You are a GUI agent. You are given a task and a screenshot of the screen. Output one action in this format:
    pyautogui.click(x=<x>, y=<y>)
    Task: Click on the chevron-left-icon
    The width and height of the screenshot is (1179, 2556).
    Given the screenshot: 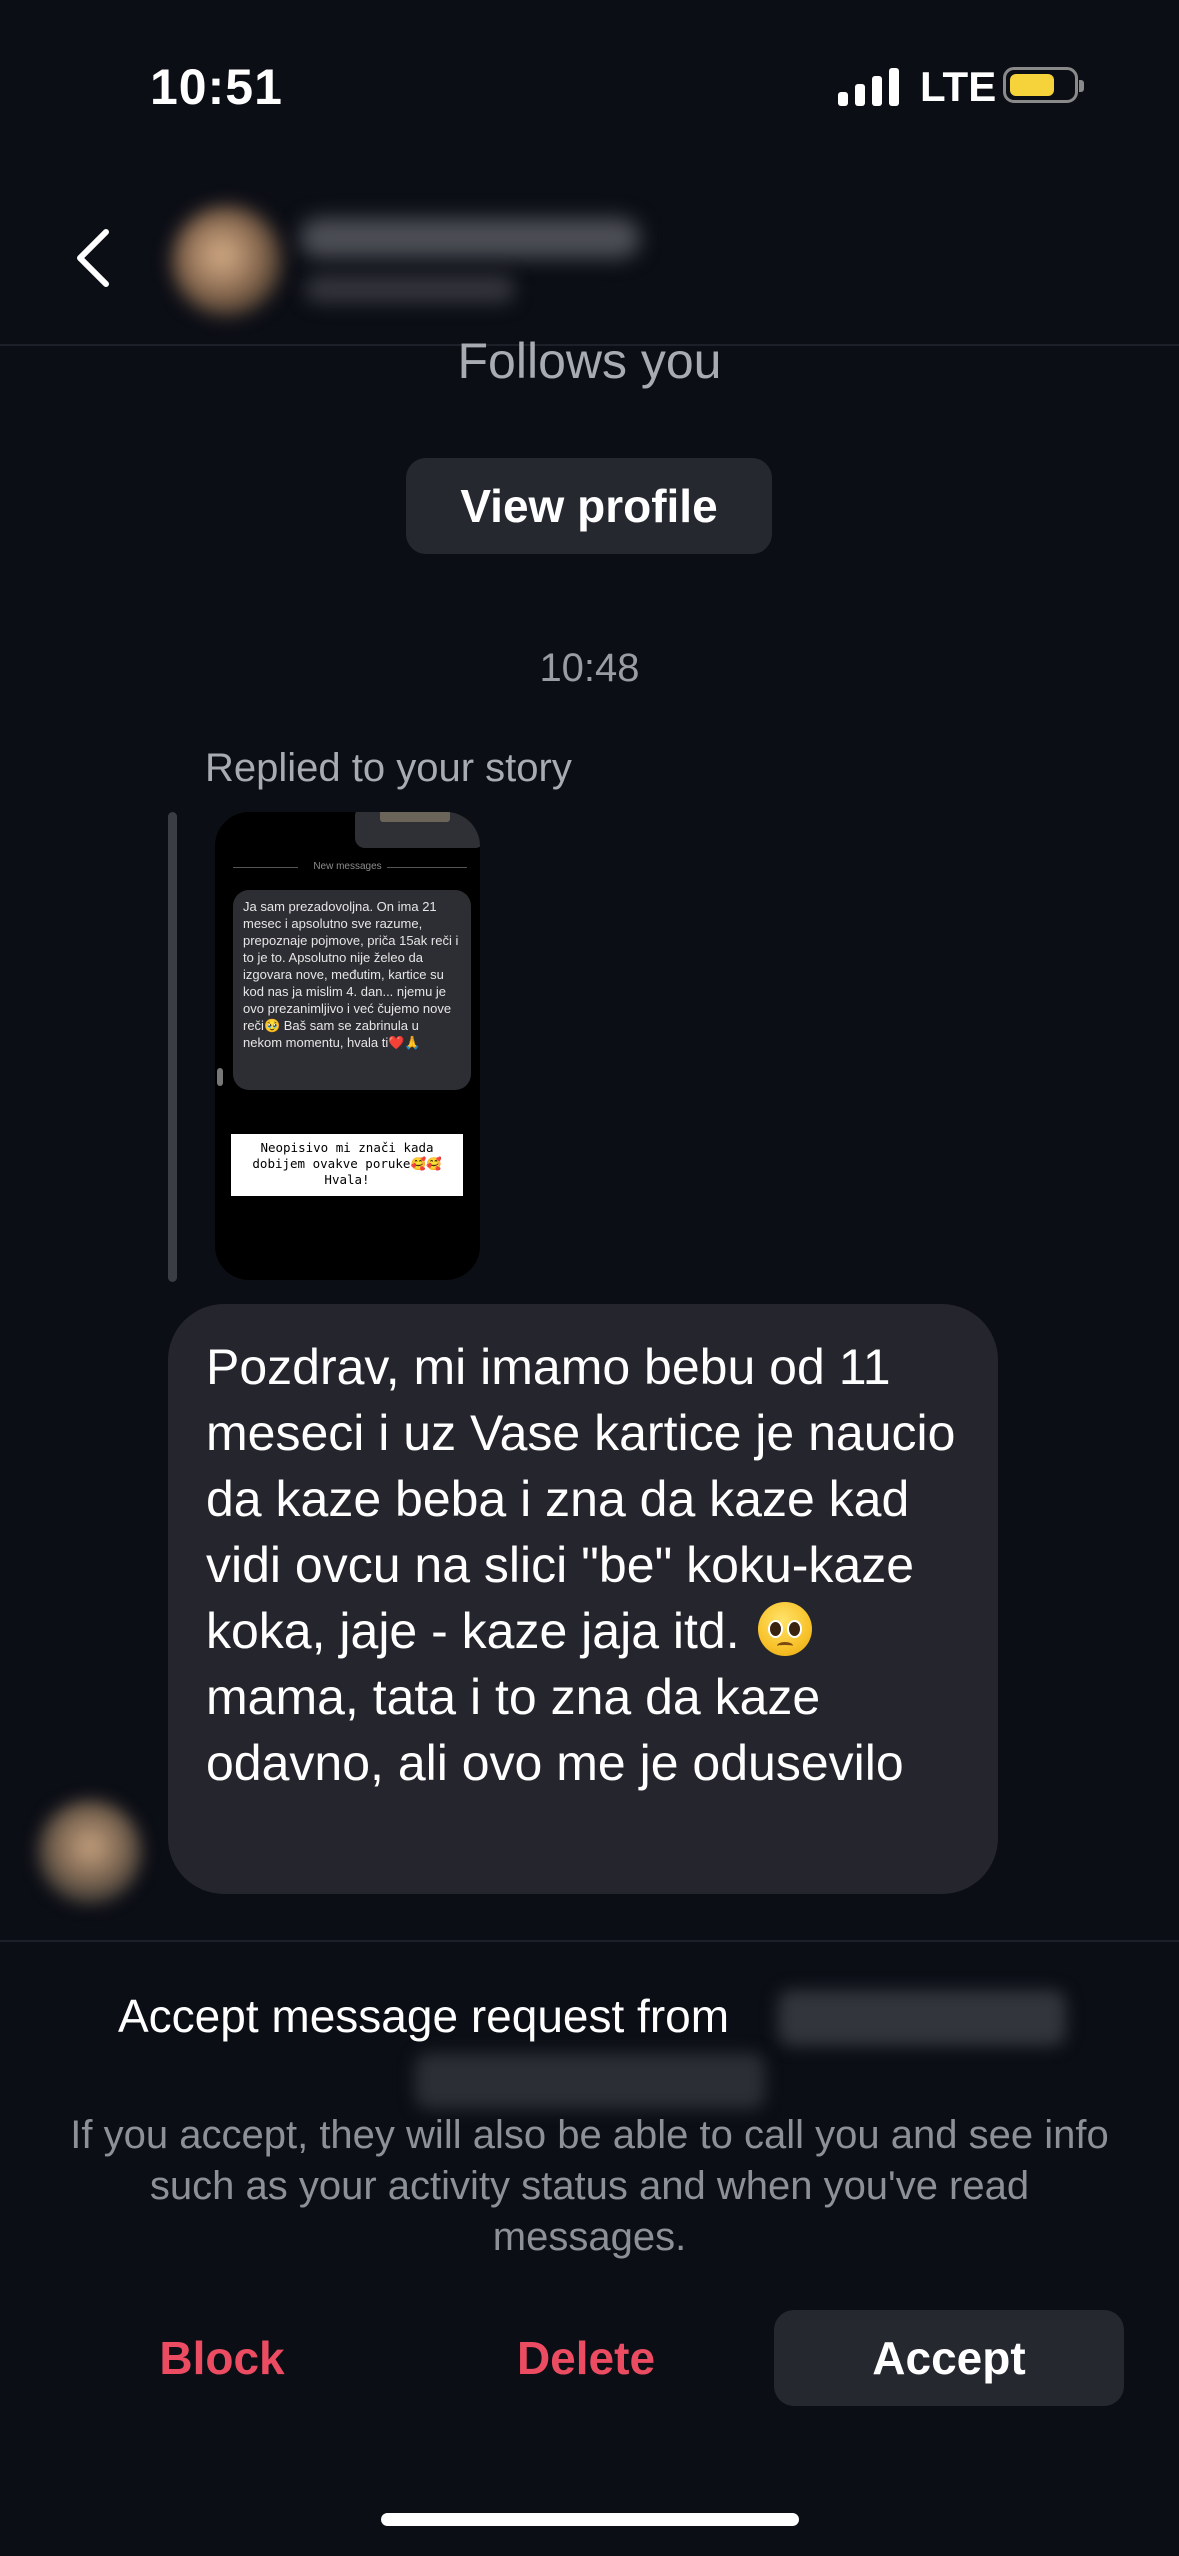 What is the action you would take?
    pyautogui.click(x=93, y=258)
    